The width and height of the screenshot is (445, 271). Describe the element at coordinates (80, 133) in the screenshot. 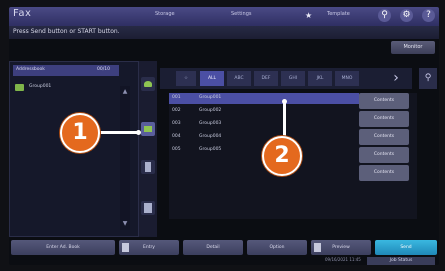

I see `callout-1-badge: 1` at that location.